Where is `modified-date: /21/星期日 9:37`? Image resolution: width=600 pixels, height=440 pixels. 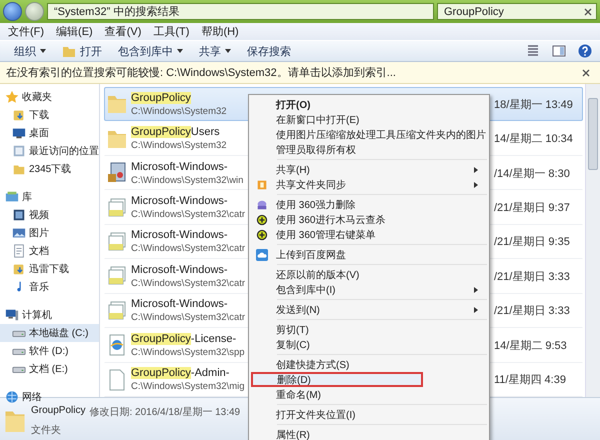 modified-date: /21/星期日 9:37 is located at coordinates (532, 208).